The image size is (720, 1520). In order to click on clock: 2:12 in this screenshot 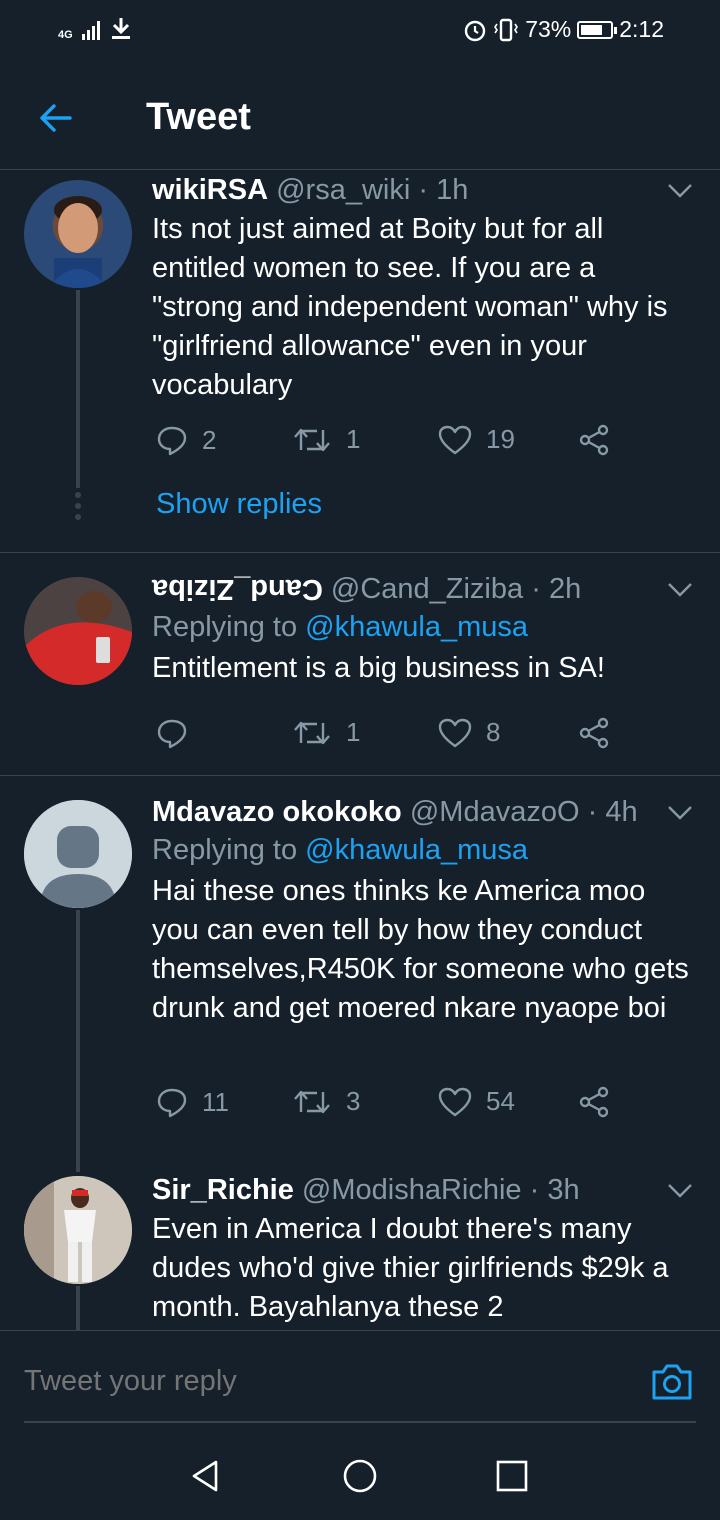, I will do `click(641, 29)`.